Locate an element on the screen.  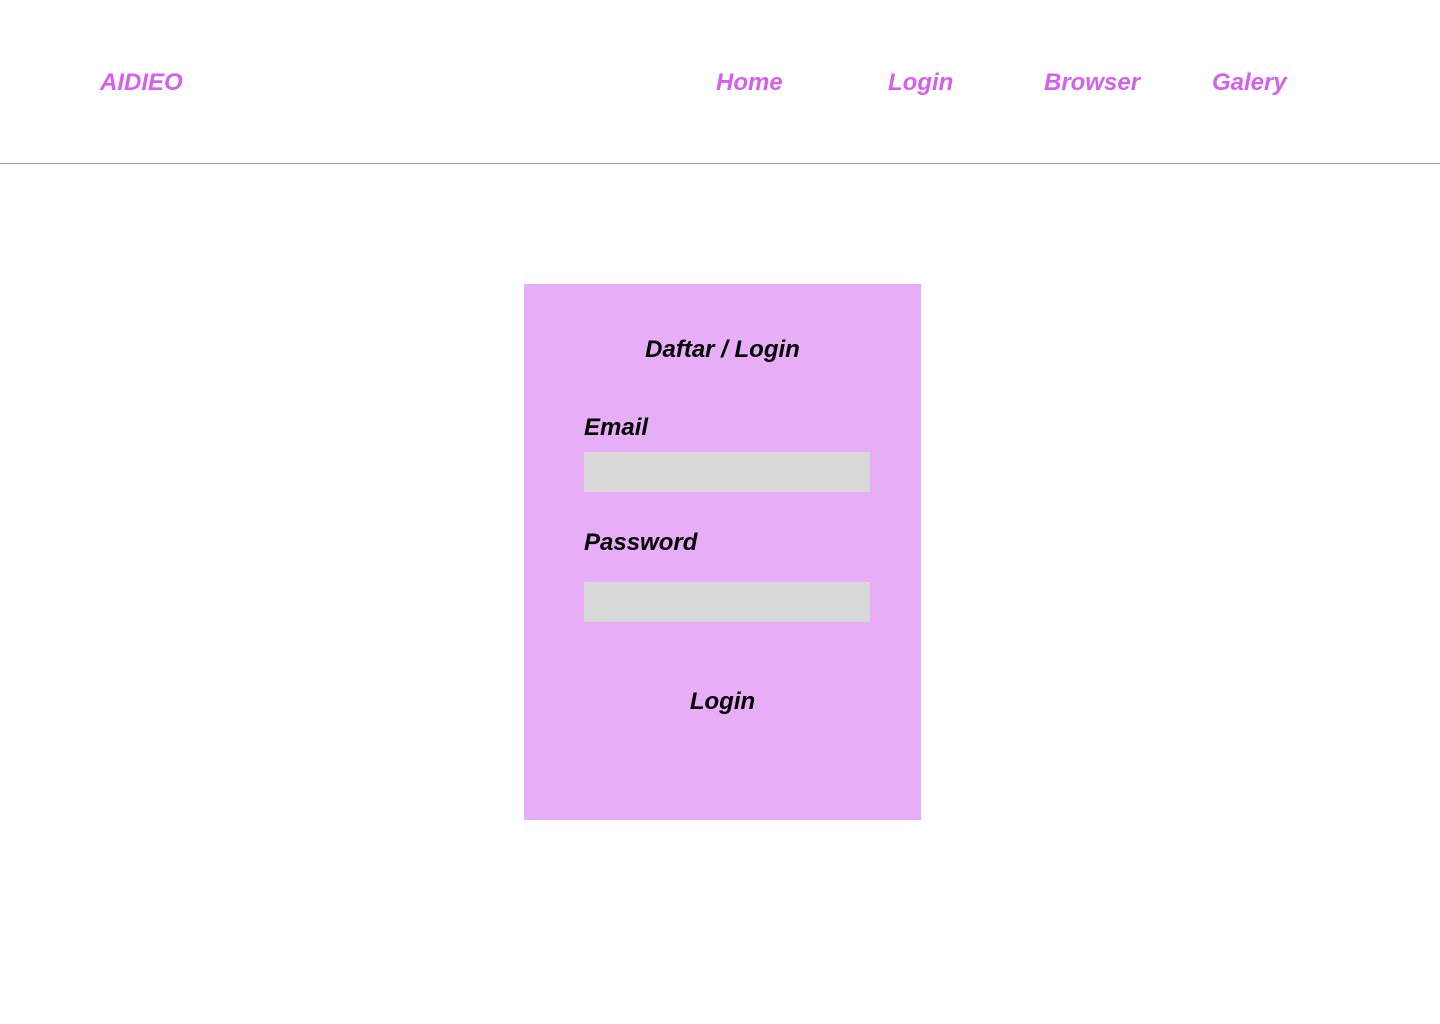
login-card: Daftar / Login Email Password Login is located at coordinates (722, 552).